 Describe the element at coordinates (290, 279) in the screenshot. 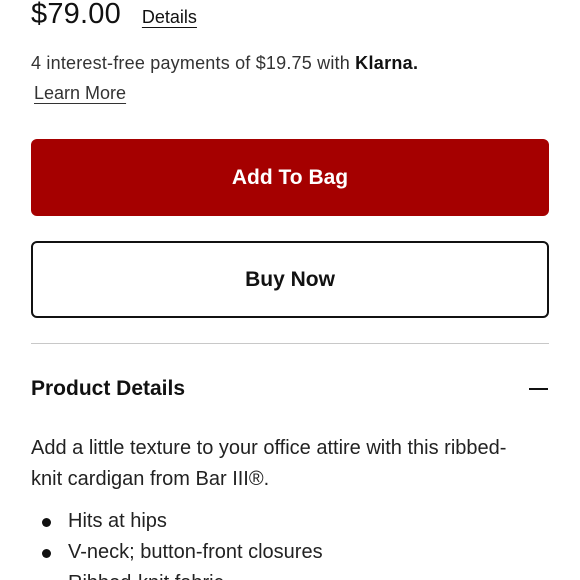

I see `buy-now-button: Buy Now` at that location.